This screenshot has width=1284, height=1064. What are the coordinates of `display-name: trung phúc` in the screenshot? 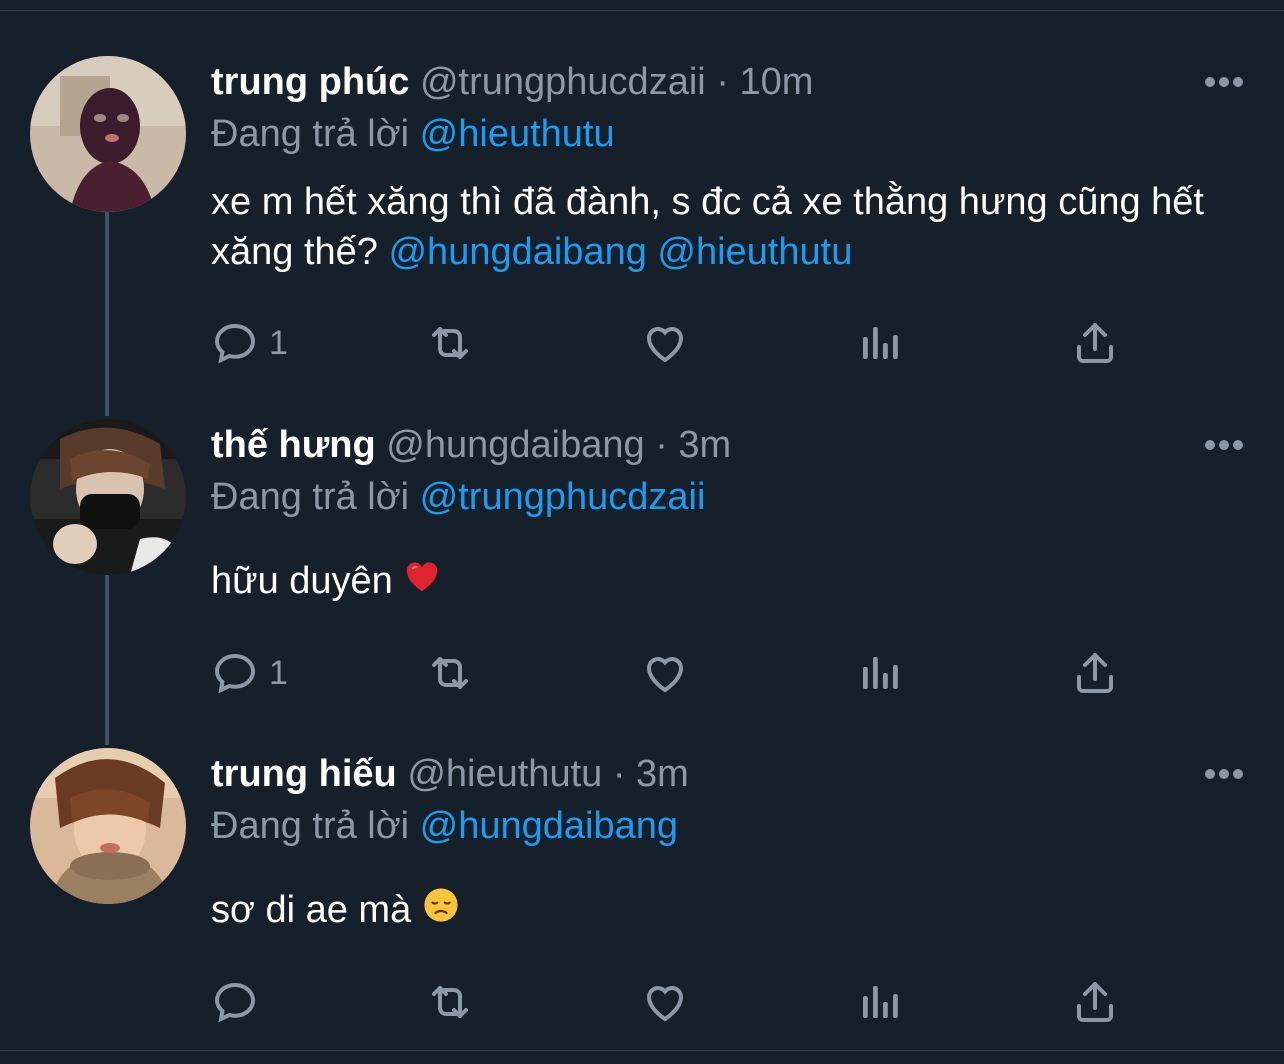 It's located at (310, 82).